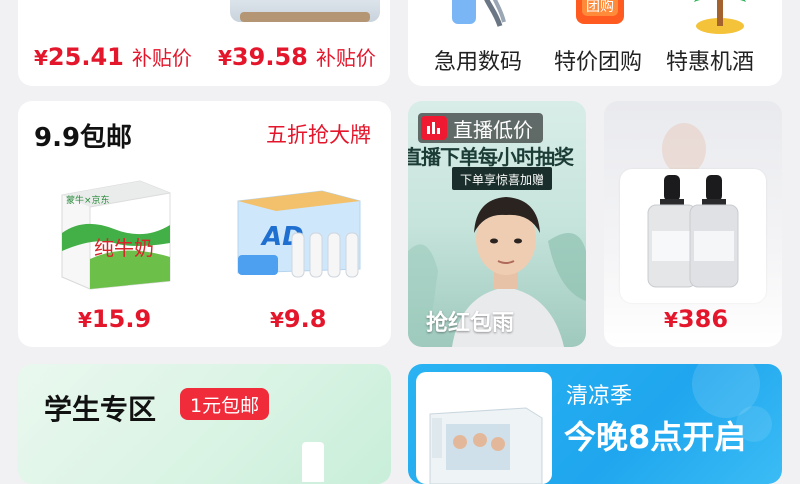 Image resolution: width=800 pixels, height=484 pixels. Describe the element at coordinates (470, 323) in the screenshot. I see `live-caption: 抢红包雨` at that location.